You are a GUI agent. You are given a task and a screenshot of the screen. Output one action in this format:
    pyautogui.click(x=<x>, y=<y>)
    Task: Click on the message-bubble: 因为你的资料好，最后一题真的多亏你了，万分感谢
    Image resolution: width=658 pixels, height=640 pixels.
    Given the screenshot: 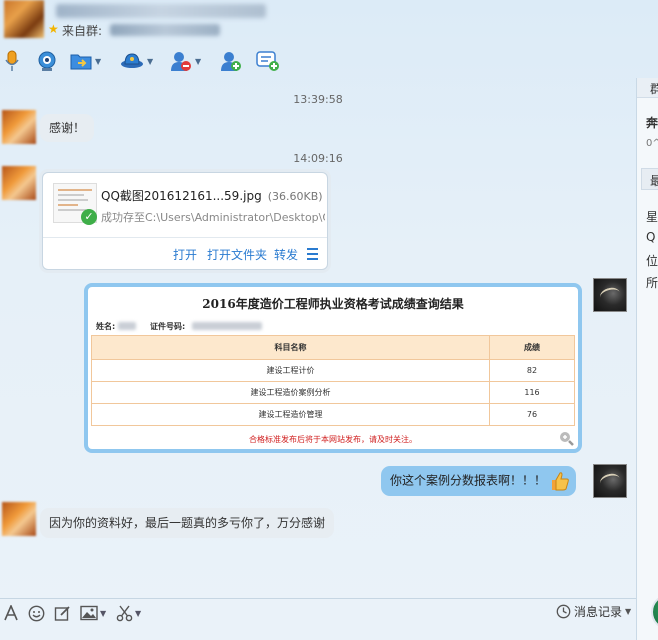 What is the action you would take?
    pyautogui.click(x=187, y=523)
    